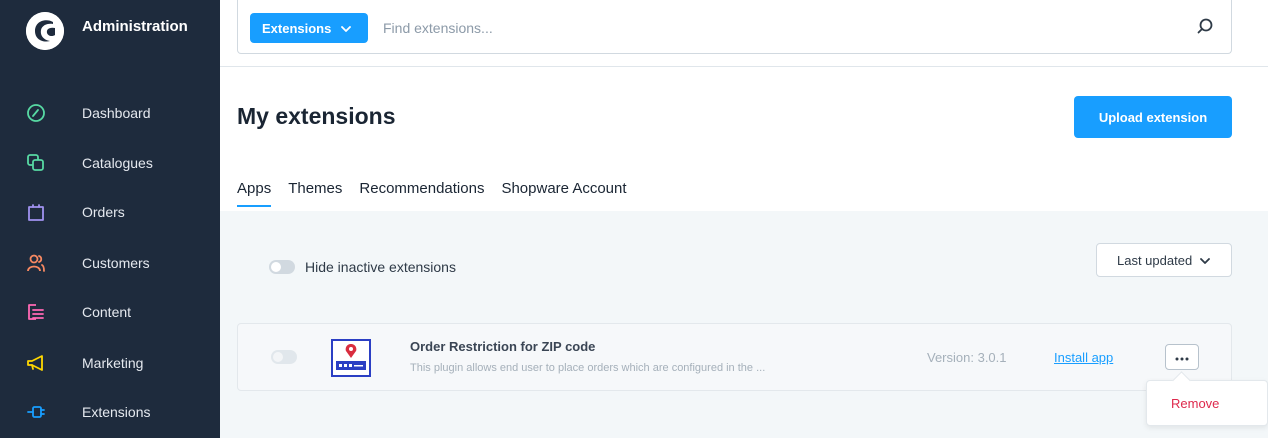 This screenshot has height=438, width=1268. Describe the element at coordinates (1155, 260) in the screenshot. I see `sort-select-value: Last updated` at that location.